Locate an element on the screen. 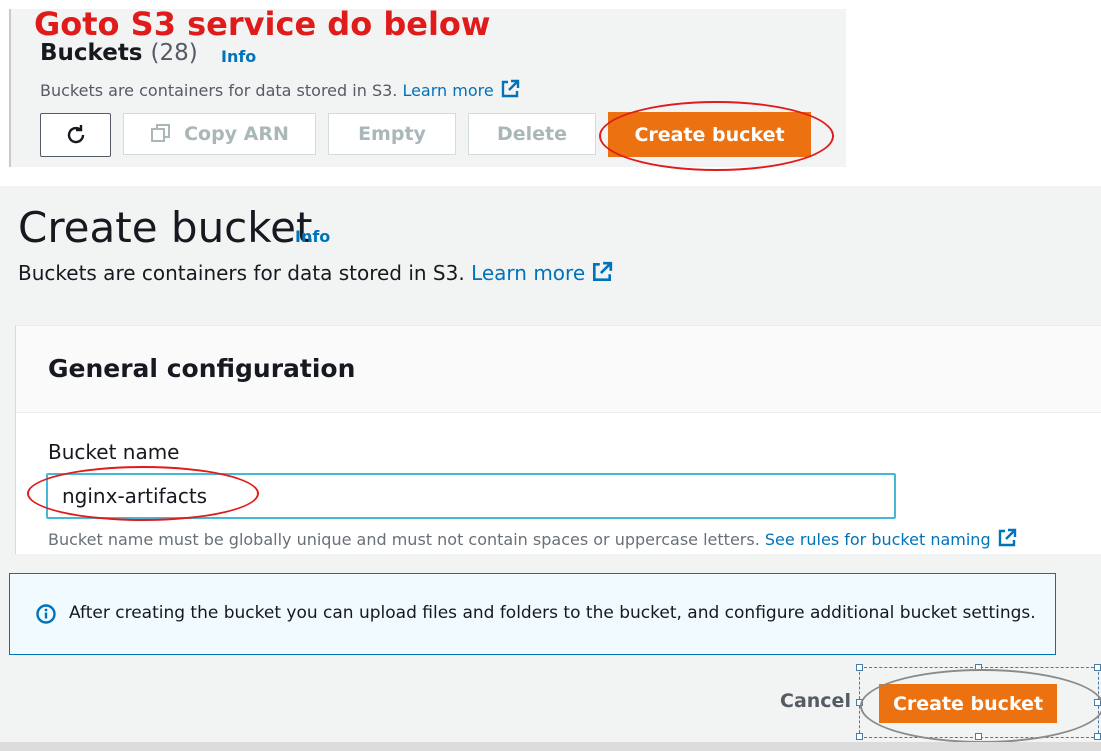 The width and height of the screenshot is (1101, 751). buckets-learn-more-link: Learn more is located at coordinates (460, 89).